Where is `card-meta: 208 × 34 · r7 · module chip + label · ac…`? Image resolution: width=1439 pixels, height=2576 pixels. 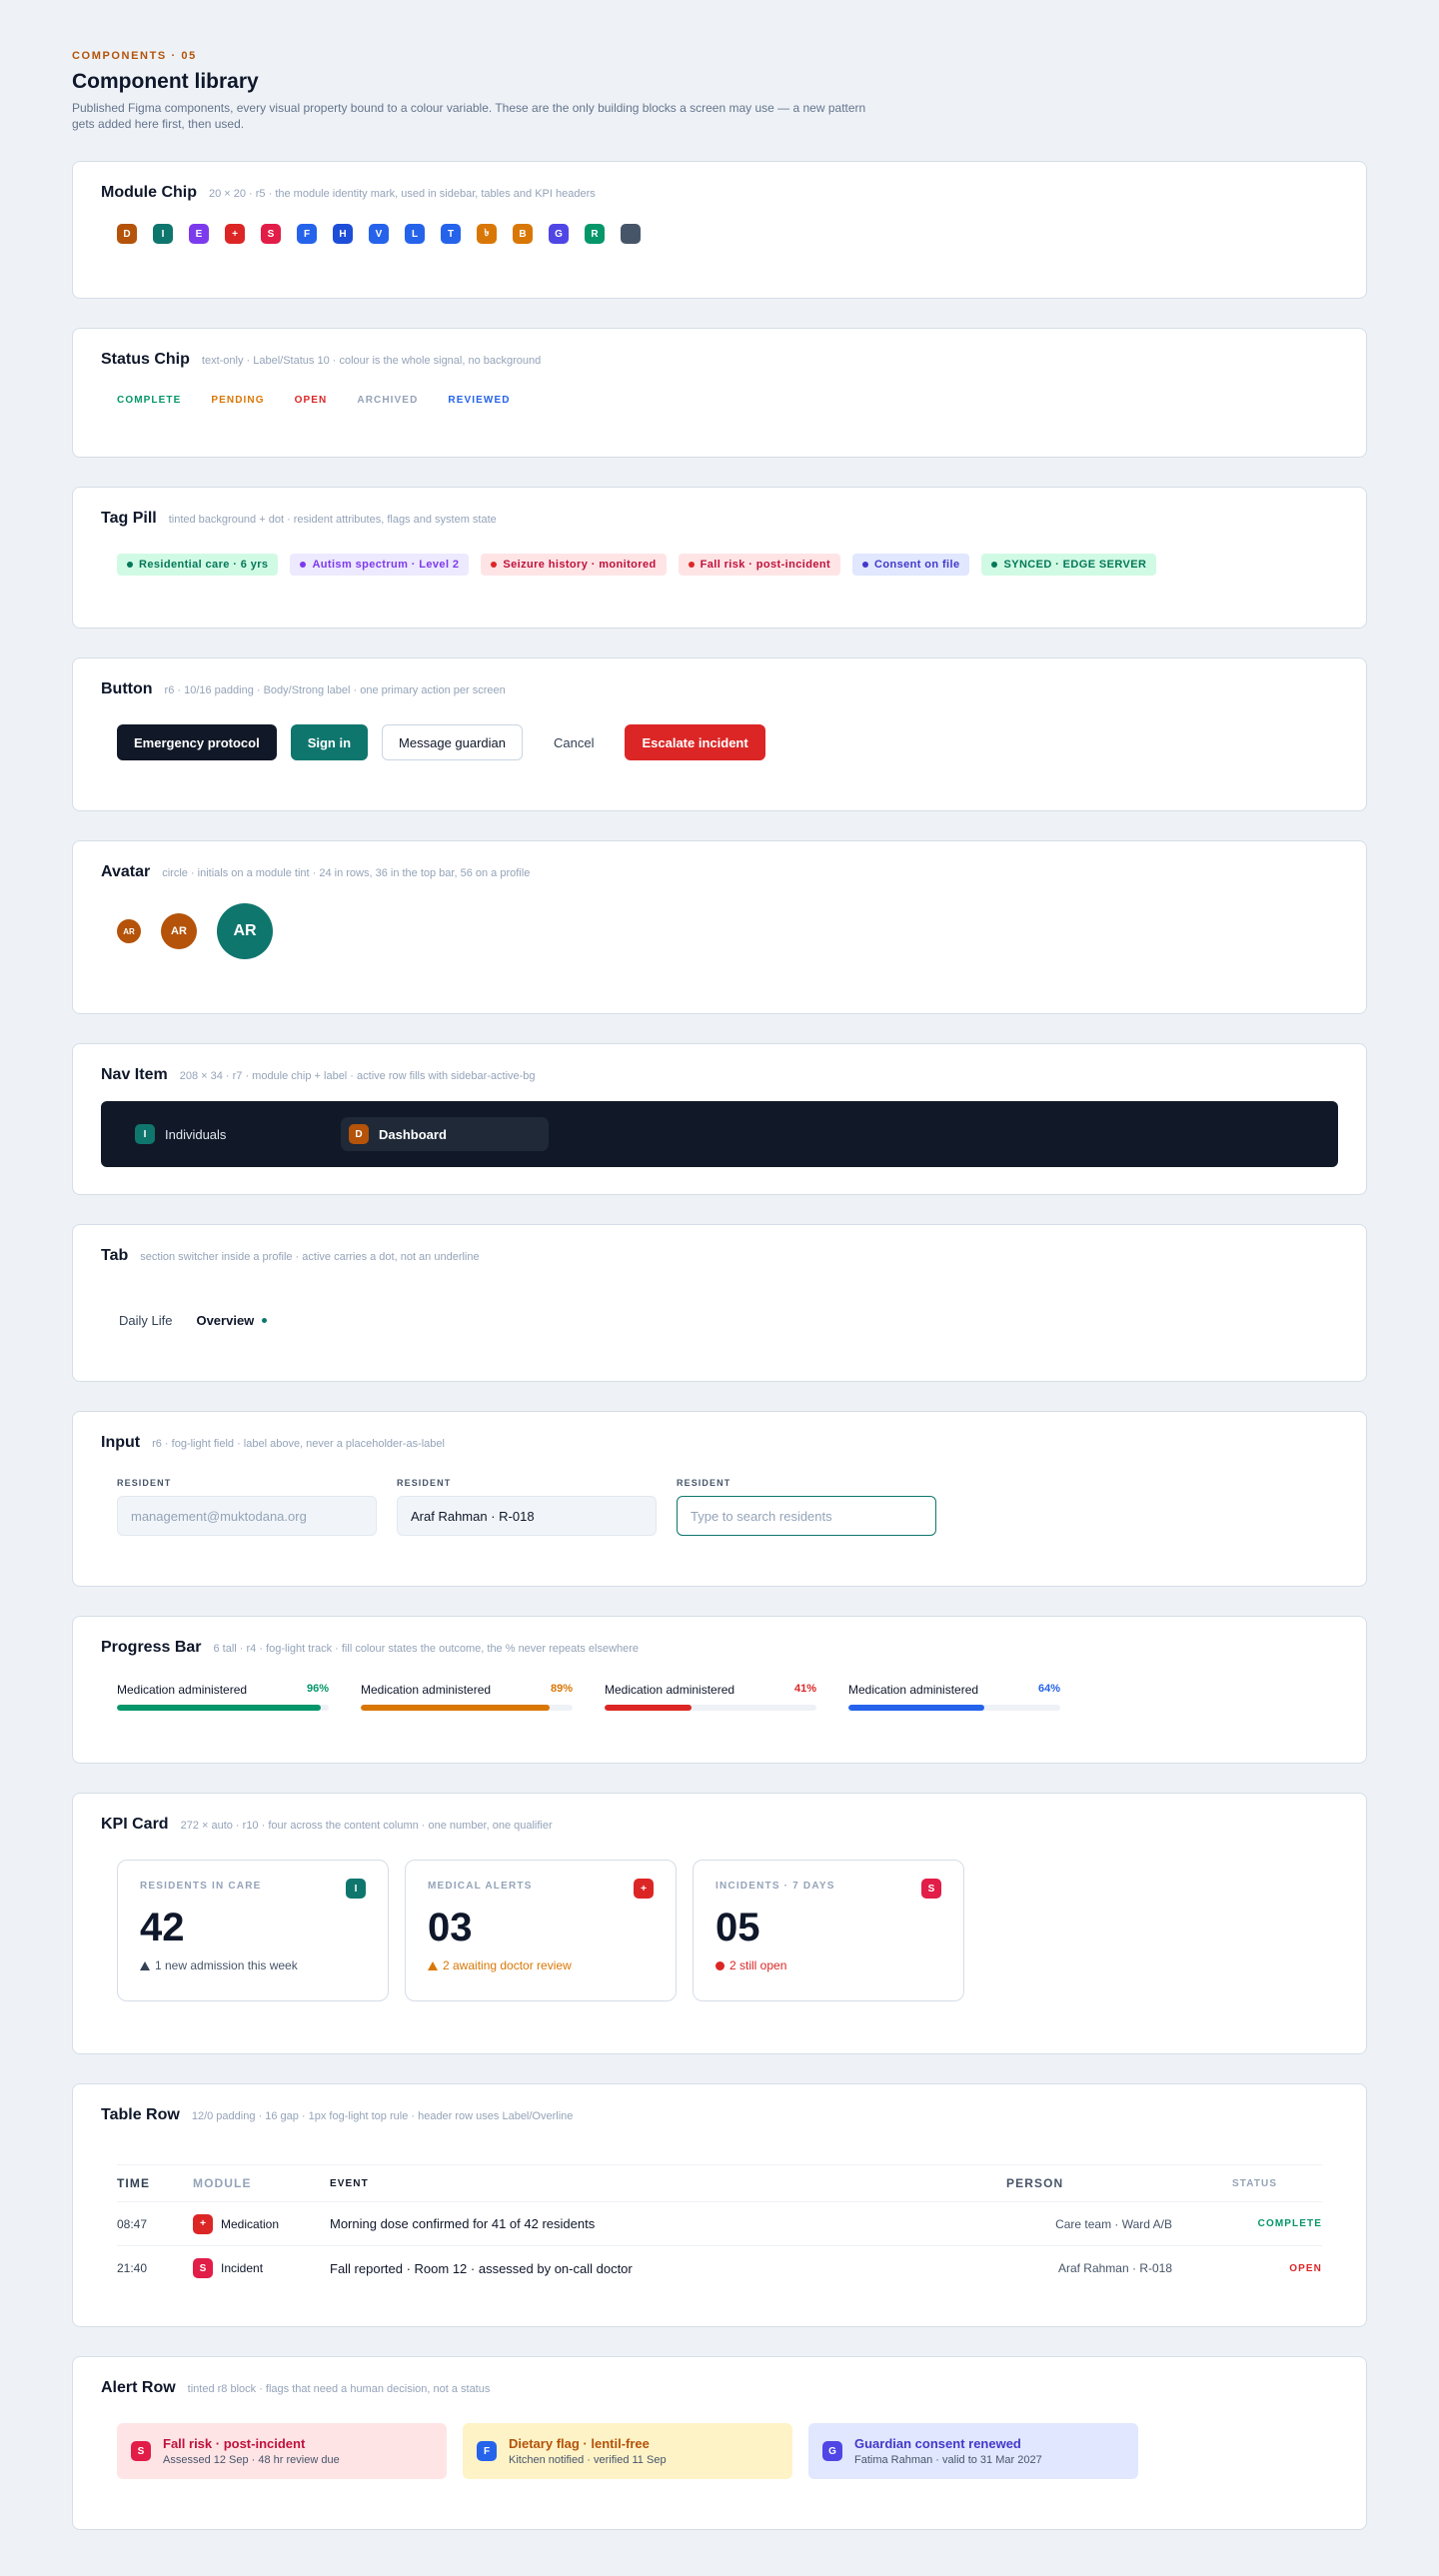
card-meta: 208 × 34 · r7 · module chip + label · ac… is located at coordinates (357, 1076).